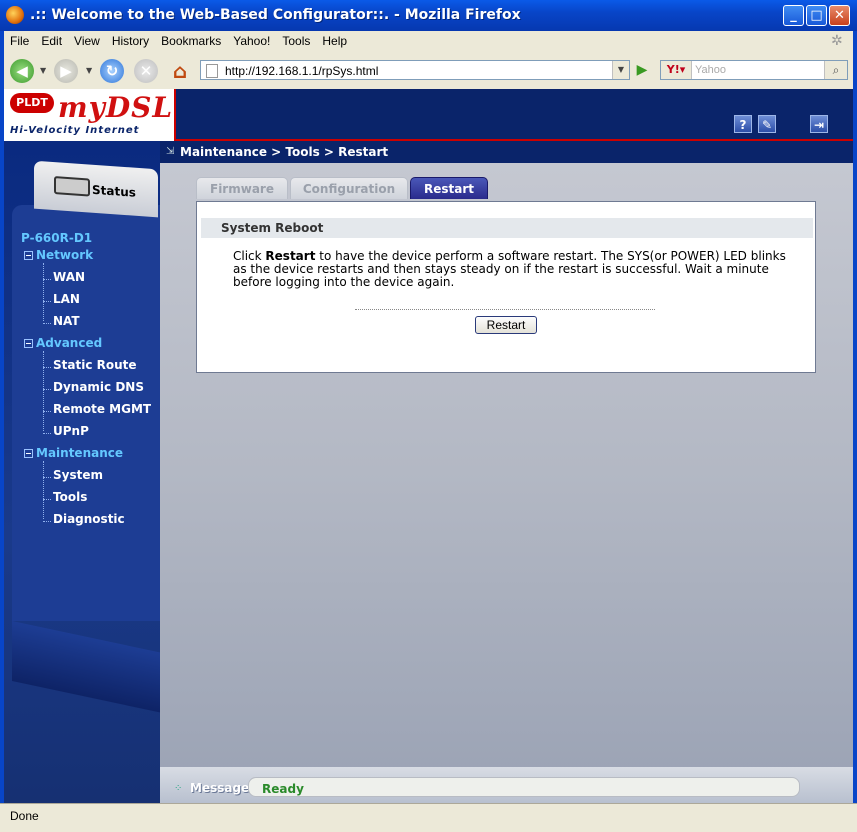 This screenshot has width=857, height=832. What do you see at coordinates (72, 186) in the screenshot?
I see `router-icon` at bounding box center [72, 186].